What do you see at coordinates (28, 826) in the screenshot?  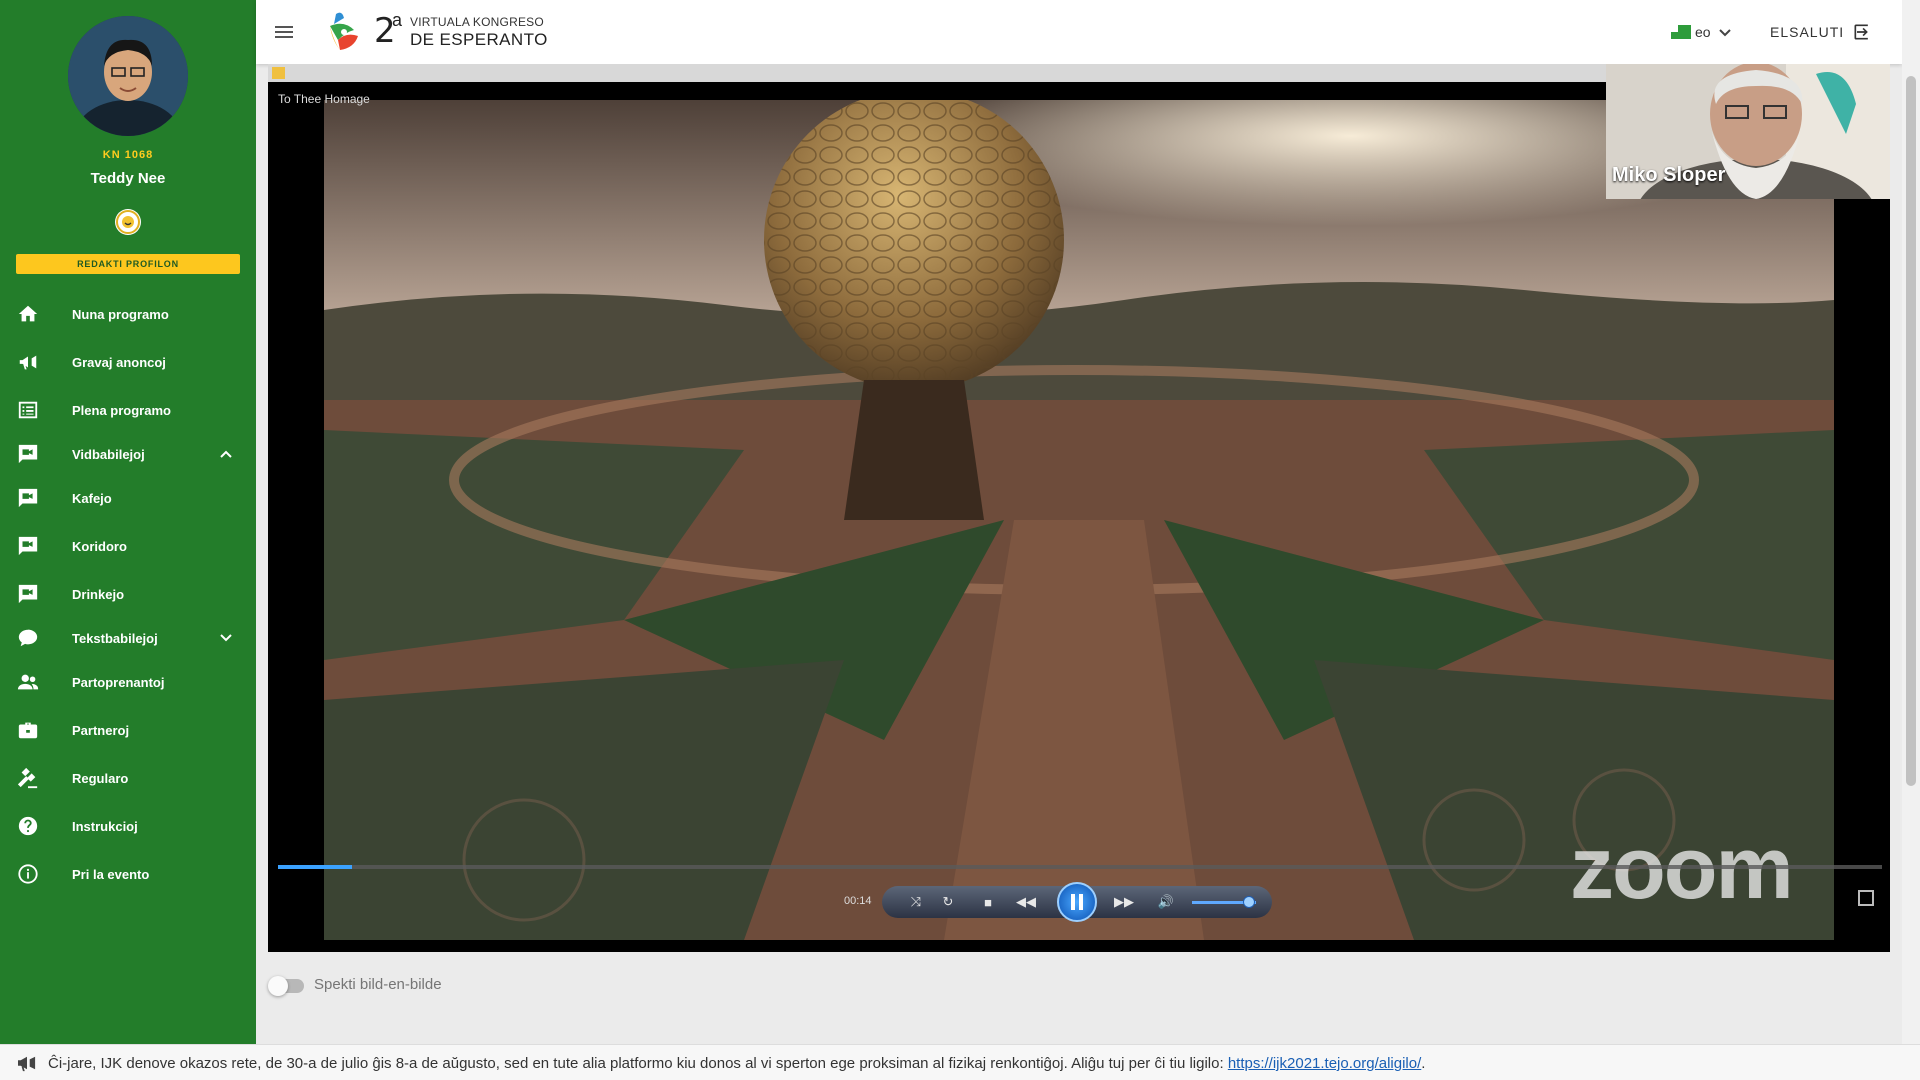 I see `help-icon` at bounding box center [28, 826].